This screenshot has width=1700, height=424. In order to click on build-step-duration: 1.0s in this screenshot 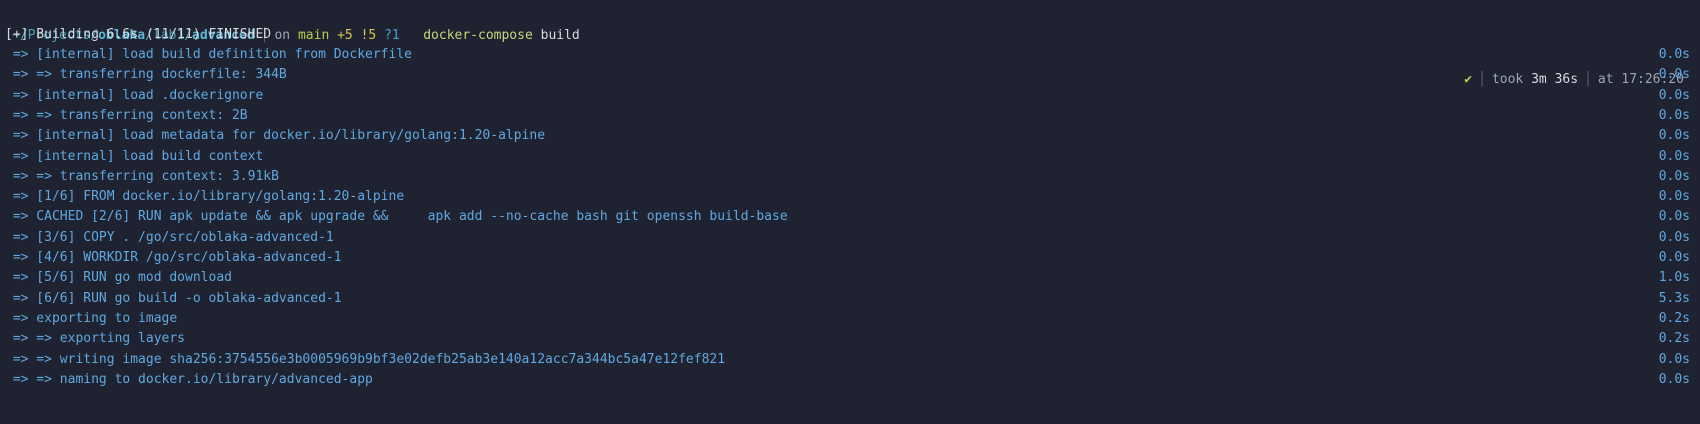, I will do `click(1674, 278)`.